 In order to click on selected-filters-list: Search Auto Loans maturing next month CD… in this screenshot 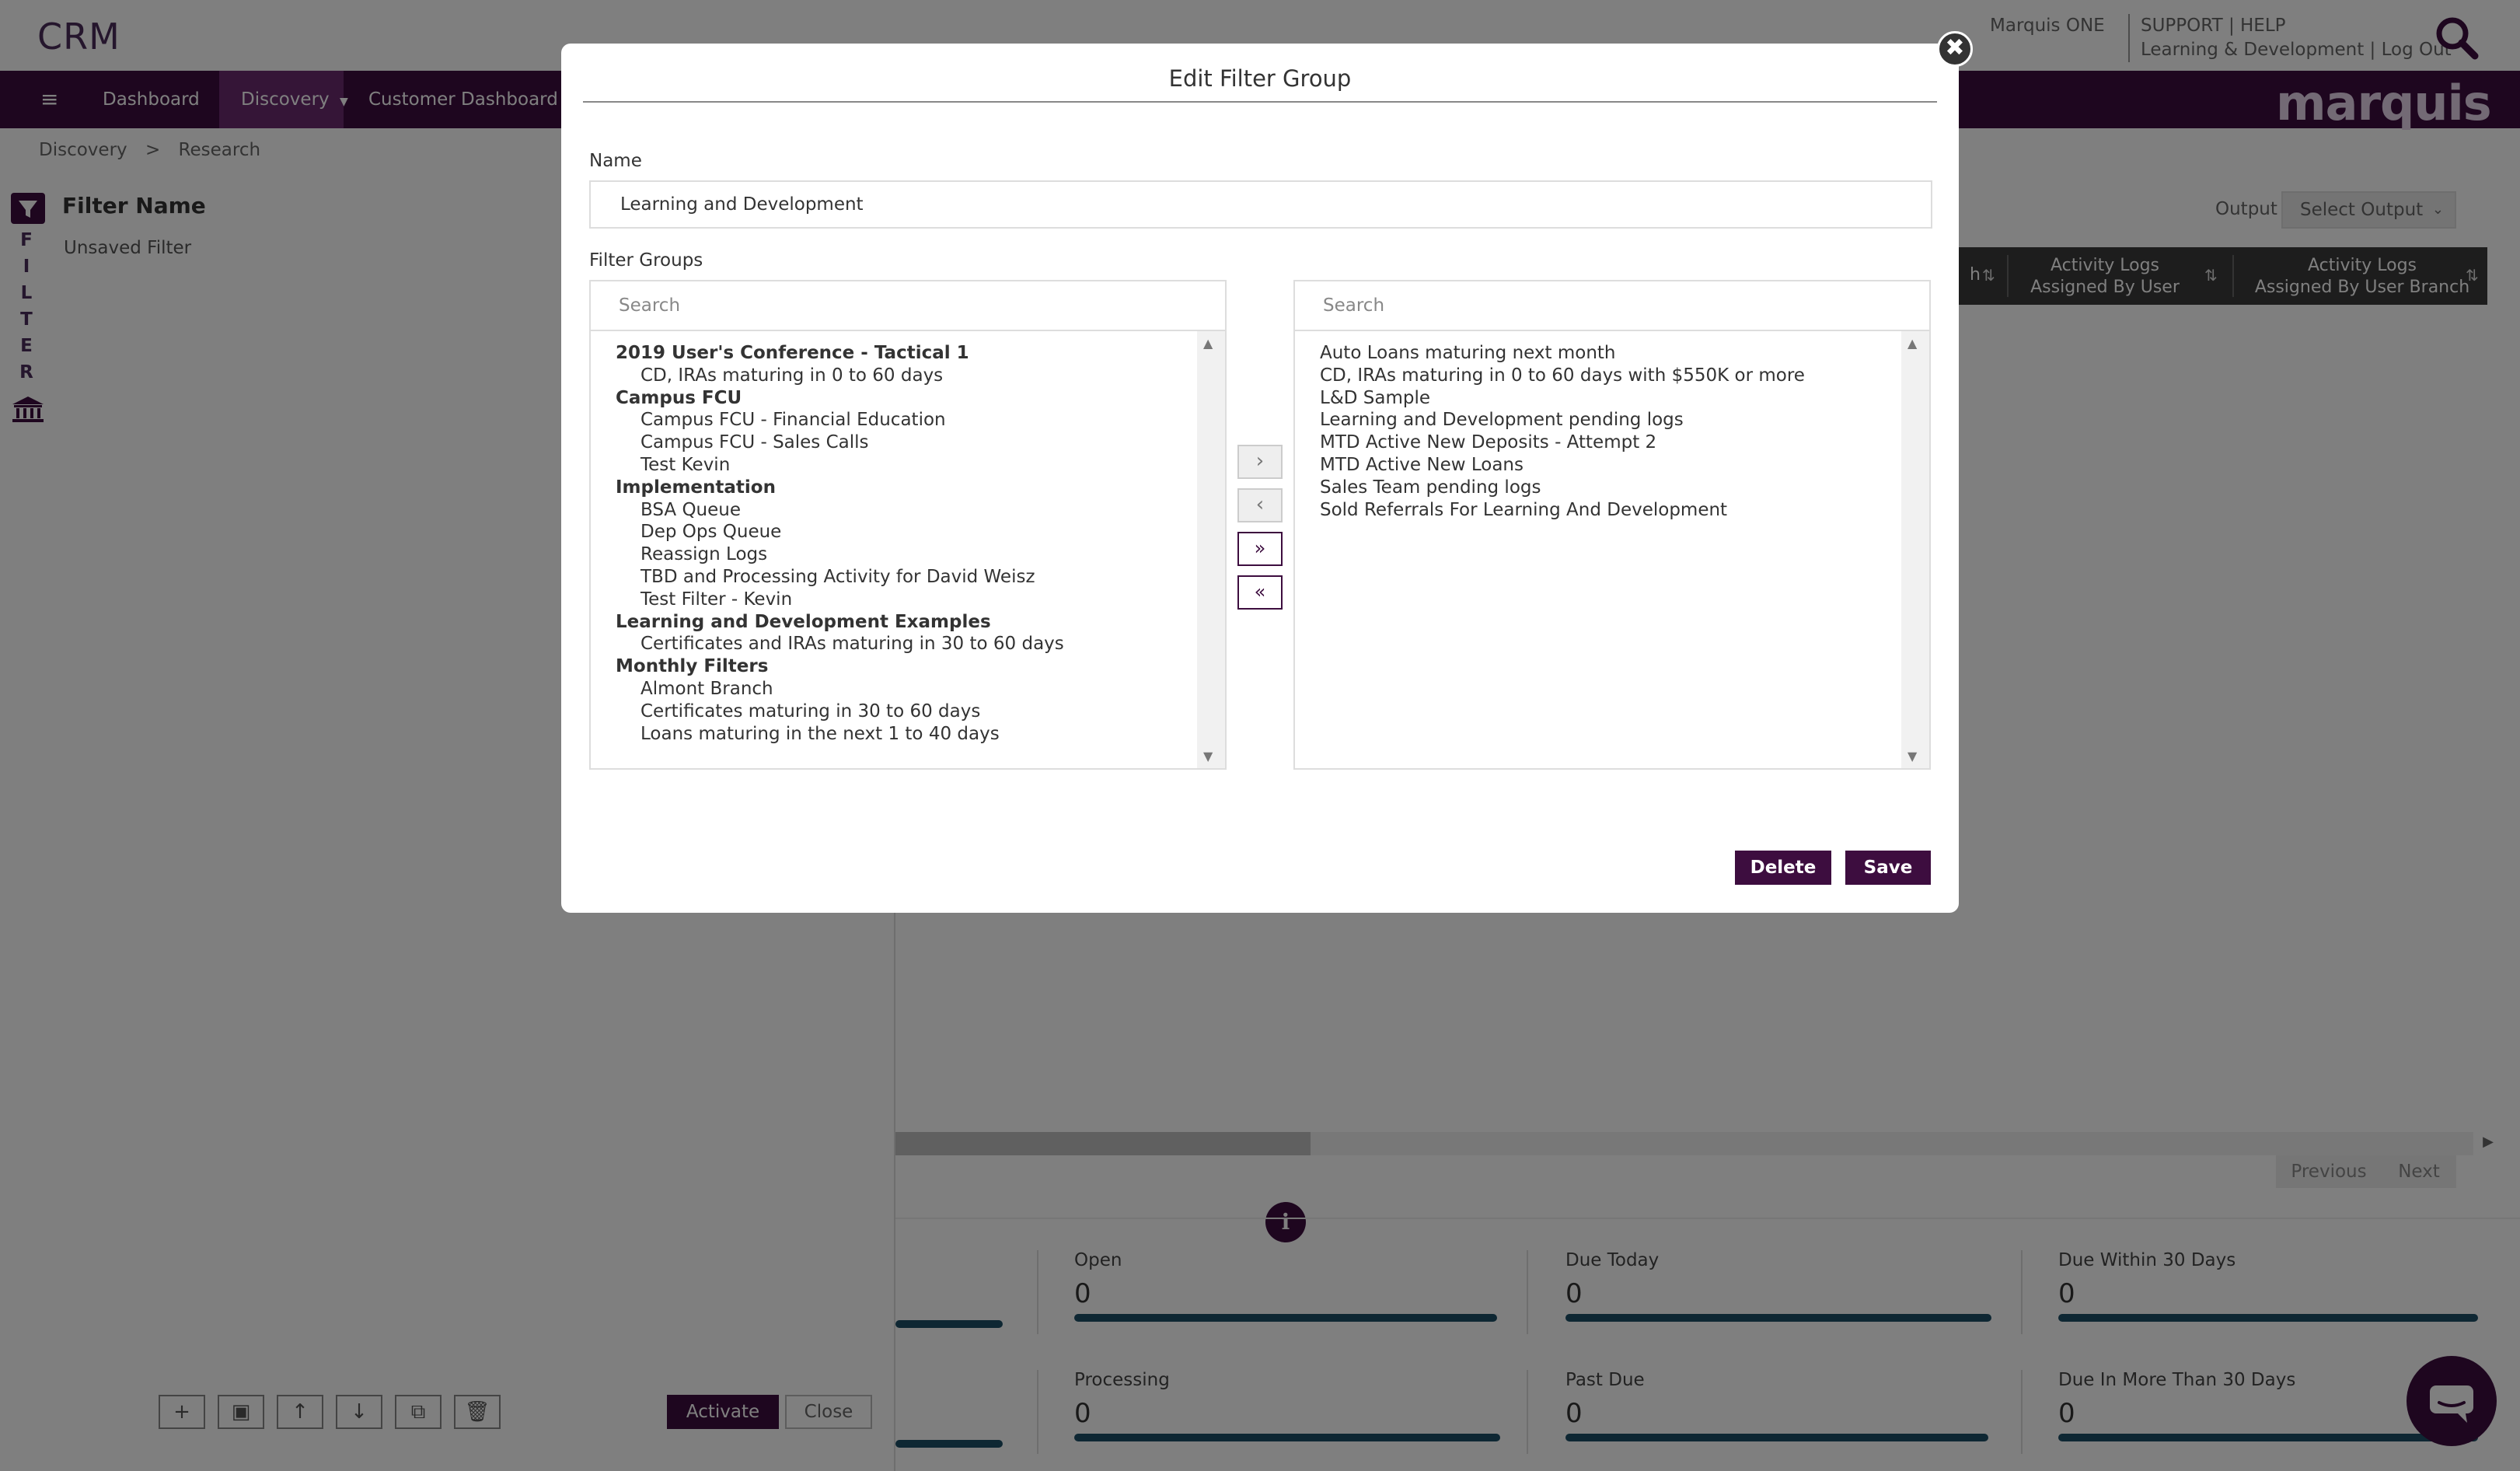, I will do `click(1612, 525)`.